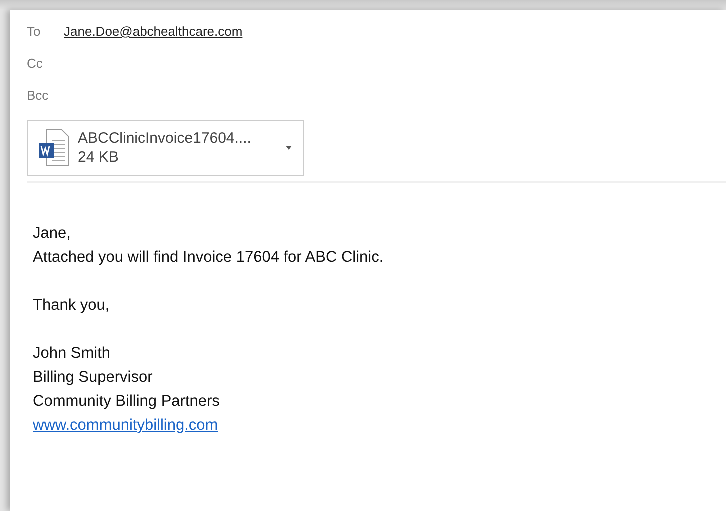  What do you see at coordinates (127, 402) in the screenshot?
I see `message-line: Community Billing Partners` at bounding box center [127, 402].